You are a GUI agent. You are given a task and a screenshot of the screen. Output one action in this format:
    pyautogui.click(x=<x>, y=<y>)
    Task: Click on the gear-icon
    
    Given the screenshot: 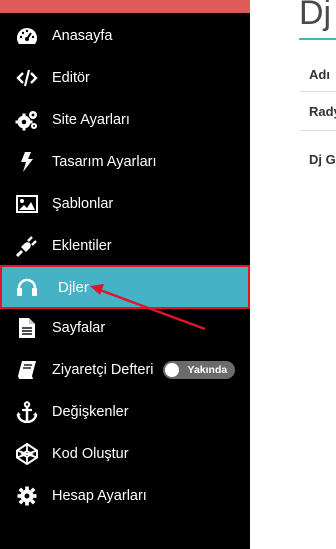 What is the action you would take?
    pyautogui.click(x=27, y=496)
    